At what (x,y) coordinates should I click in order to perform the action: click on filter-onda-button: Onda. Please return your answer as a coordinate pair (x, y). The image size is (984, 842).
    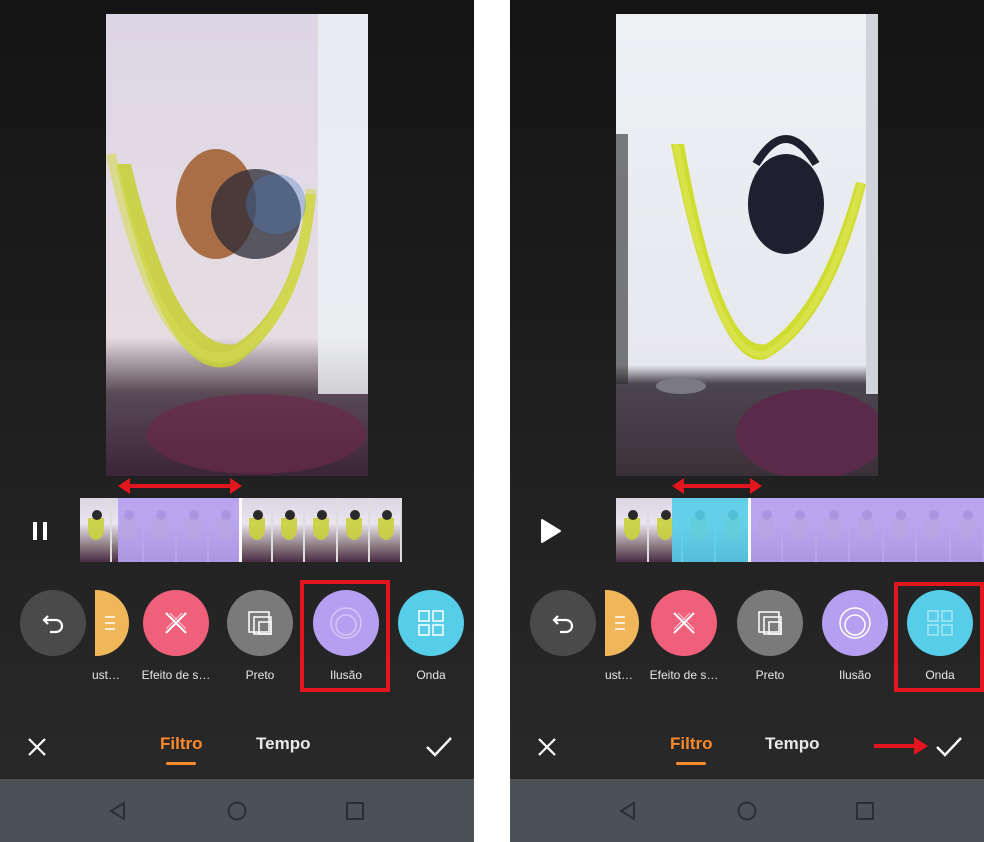
    Looking at the image, I should click on (431, 636).